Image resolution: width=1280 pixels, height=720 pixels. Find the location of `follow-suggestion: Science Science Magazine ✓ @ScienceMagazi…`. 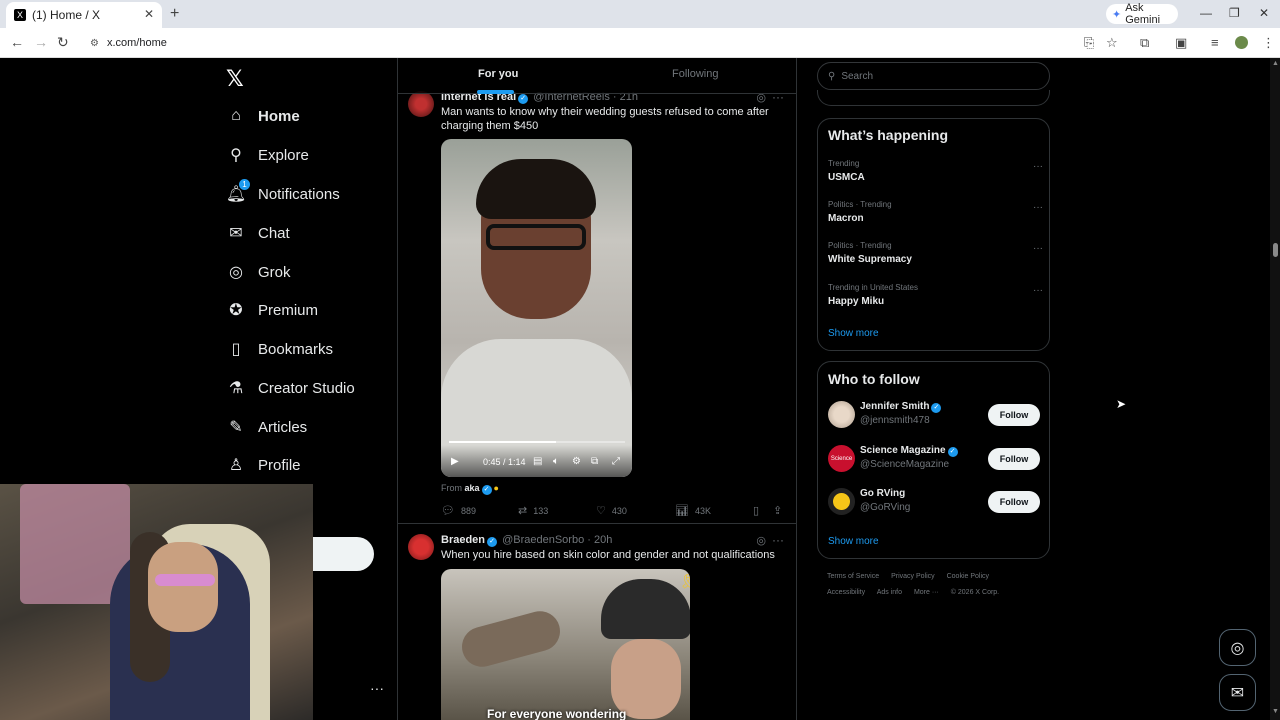

follow-suggestion: Science Science Magazine ✓ @ScienceMagazi… is located at coordinates (934, 460).